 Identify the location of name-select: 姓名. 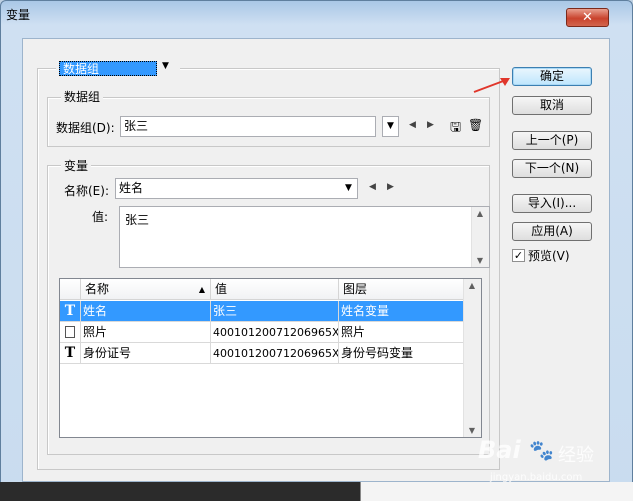
(236, 188).